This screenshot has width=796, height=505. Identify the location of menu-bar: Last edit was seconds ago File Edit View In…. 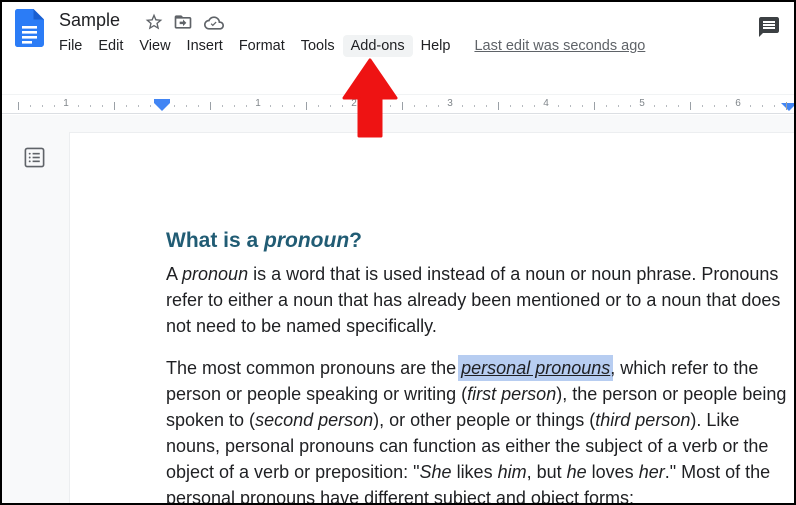
(348, 46).